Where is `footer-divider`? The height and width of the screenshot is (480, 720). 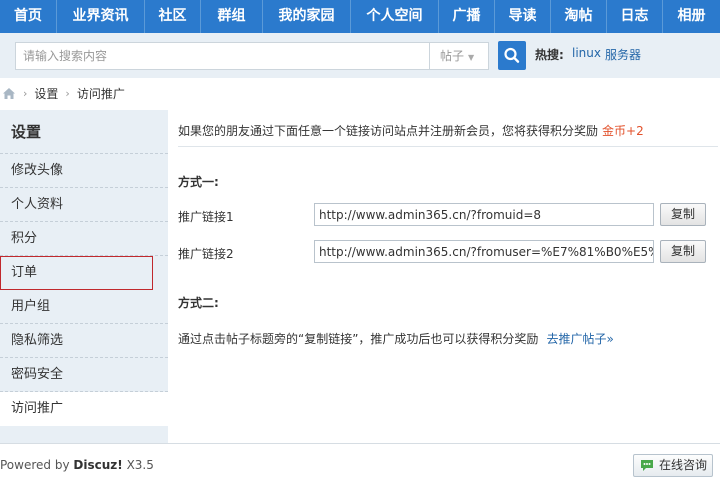
footer-divider is located at coordinates (360, 443).